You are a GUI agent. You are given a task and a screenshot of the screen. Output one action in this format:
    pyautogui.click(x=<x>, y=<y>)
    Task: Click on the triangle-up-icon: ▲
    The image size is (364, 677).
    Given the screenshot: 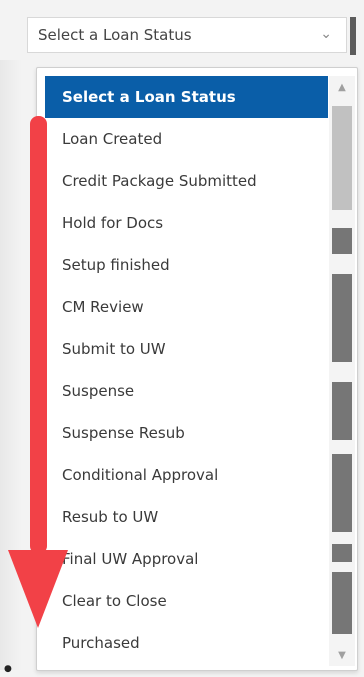 What is the action you would take?
    pyautogui.click(x=342, y=87)
    